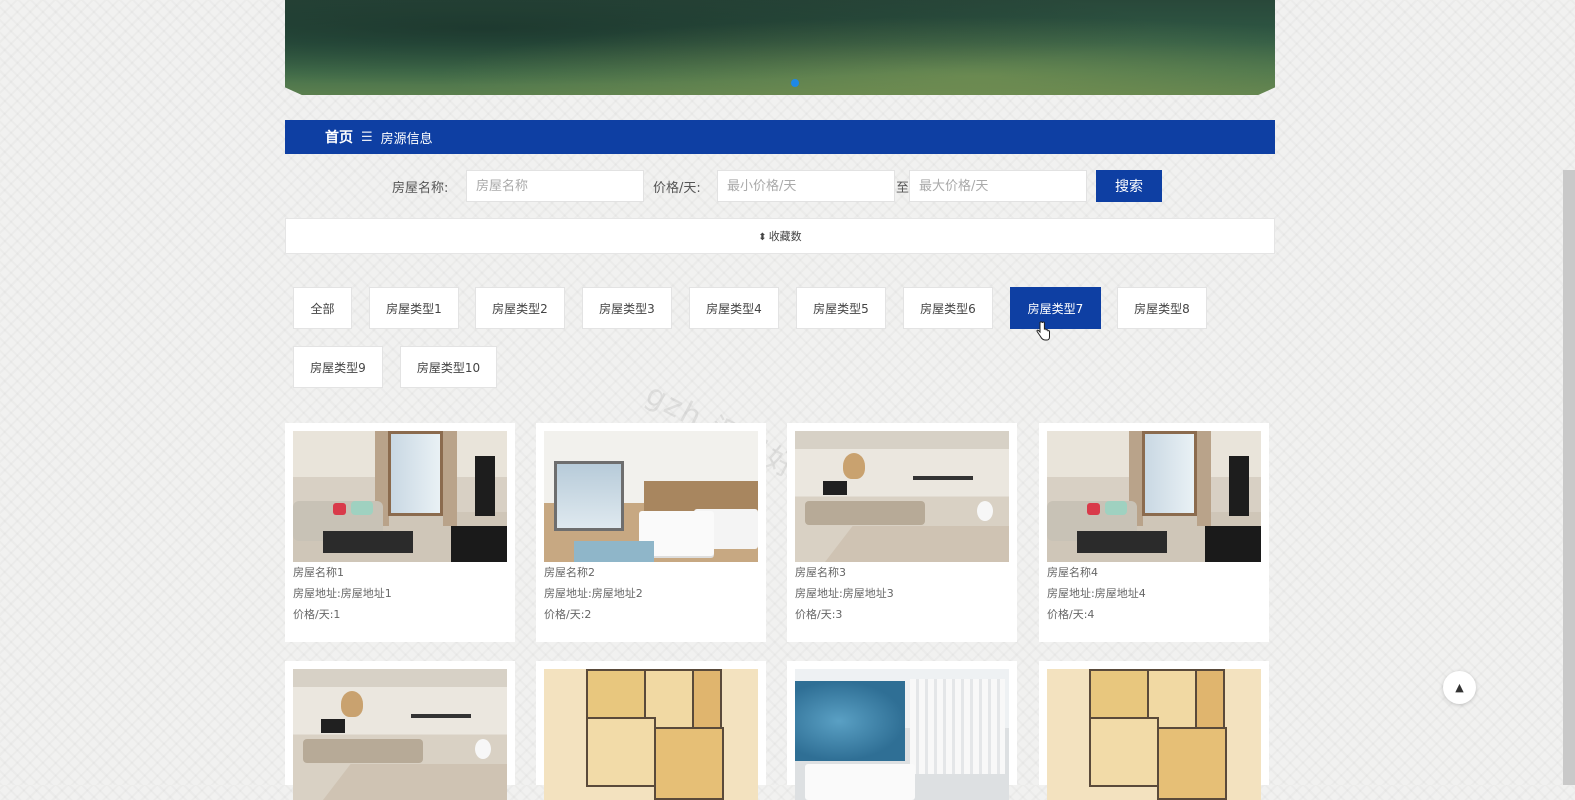 The width and height of the screenshot is (1575, 800). I want to click on listing-card: 房屋名称3 房屋地址:房屋地址3 价格/天:3, so click(902, 532).